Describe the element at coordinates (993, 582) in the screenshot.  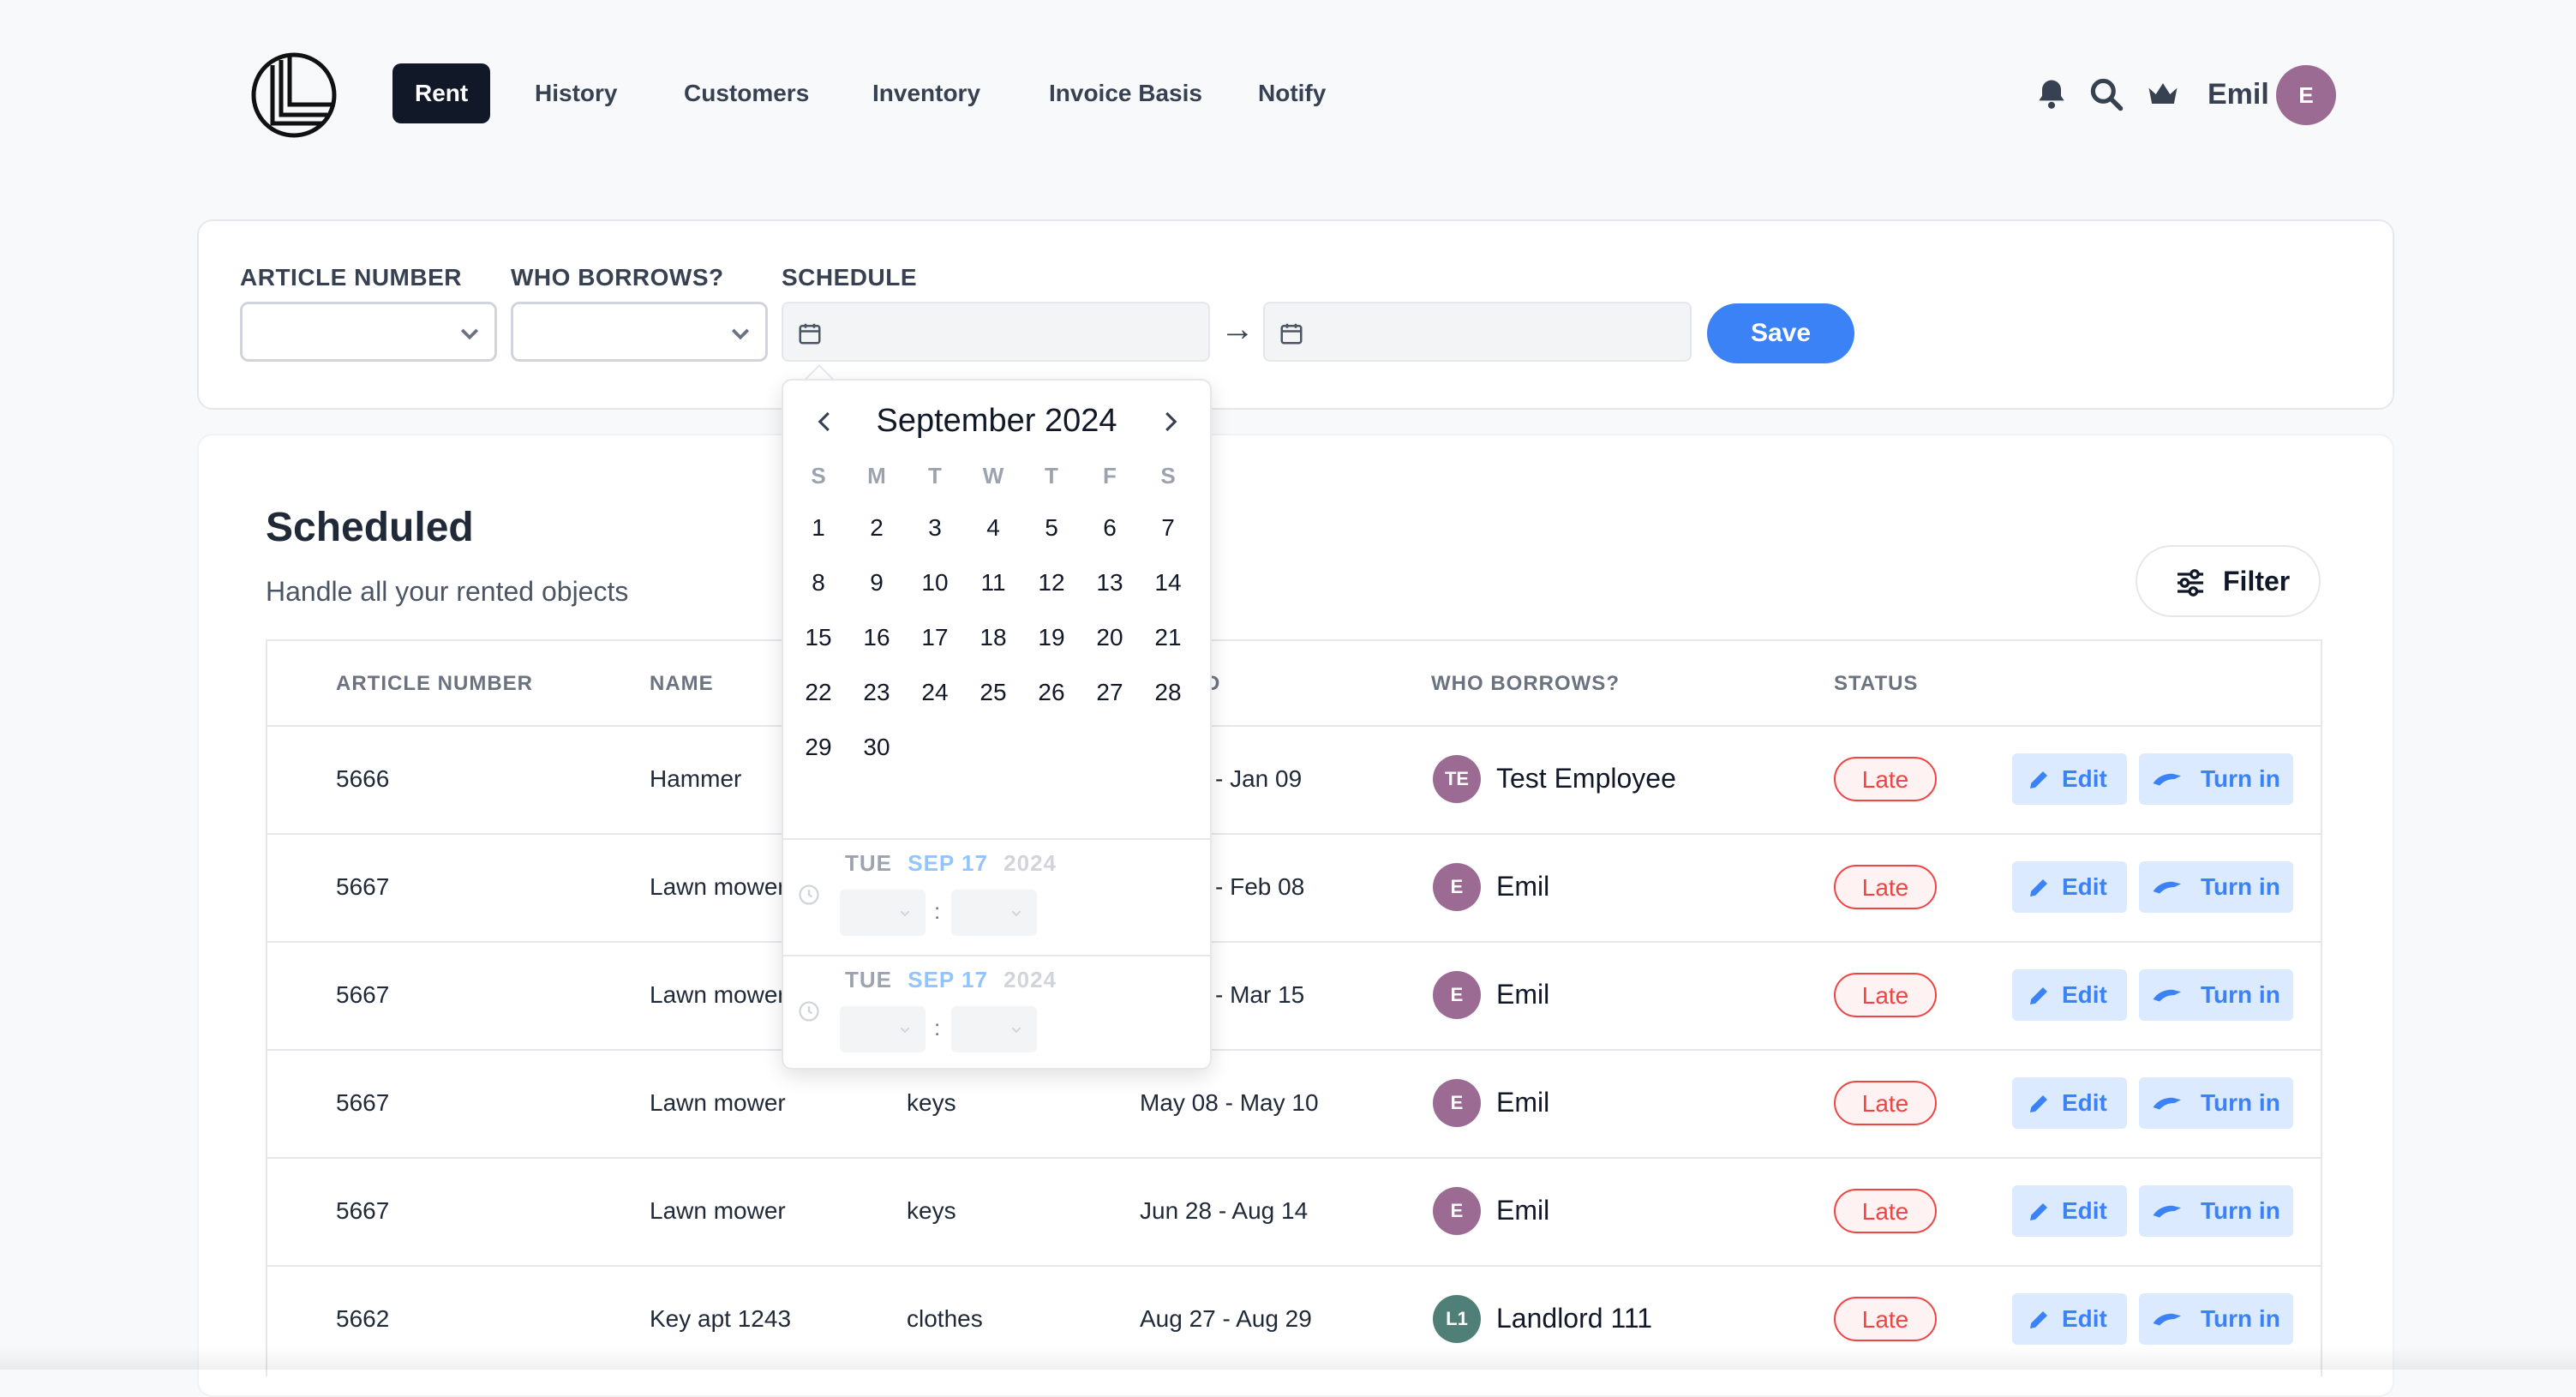
I see `calendar-day: 11` at that location.